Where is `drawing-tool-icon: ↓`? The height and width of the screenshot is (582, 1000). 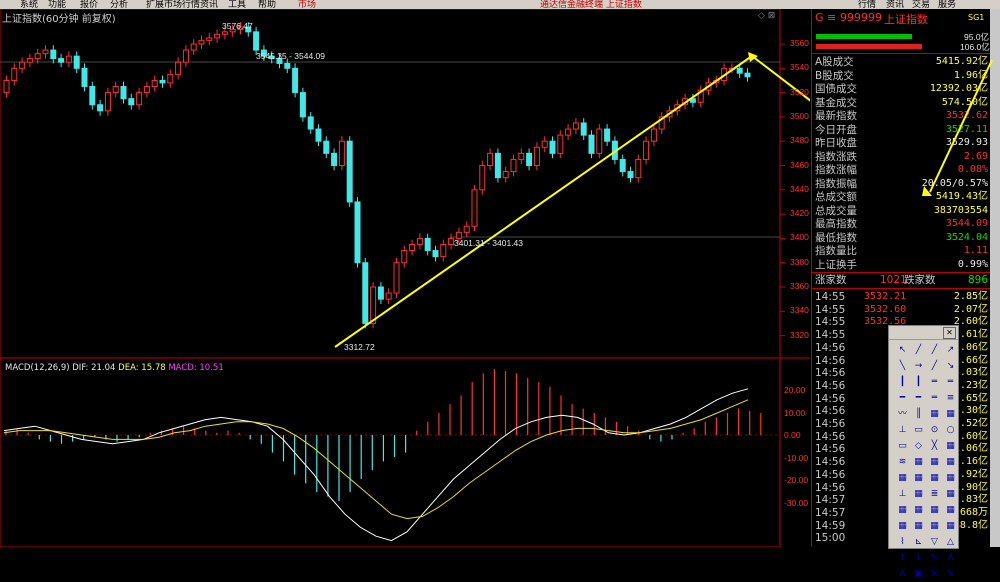
drawing-tool-icon: ↓ is located at coordinates (918, 558).